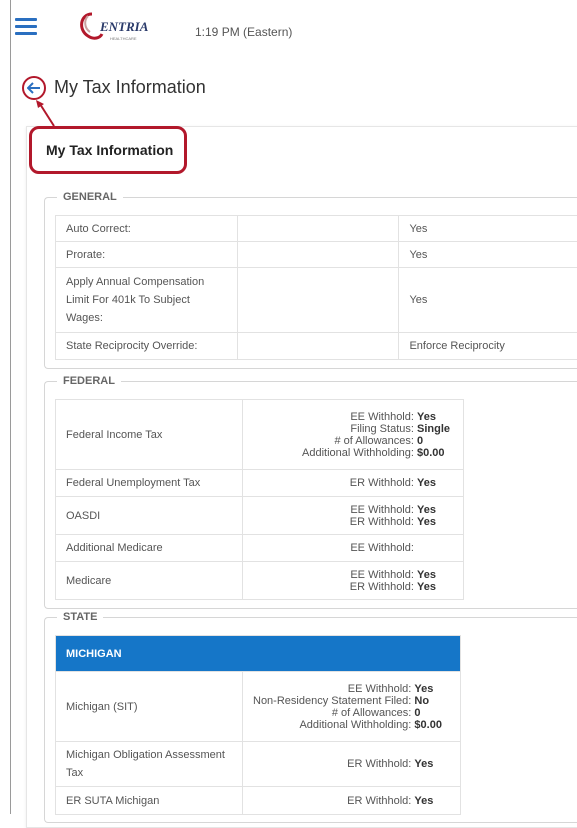 The image size is (577, 828). Describe the element at coordinates (316, 255) in the screenshot. I see `table-row: Prorate: Yes` at that location.